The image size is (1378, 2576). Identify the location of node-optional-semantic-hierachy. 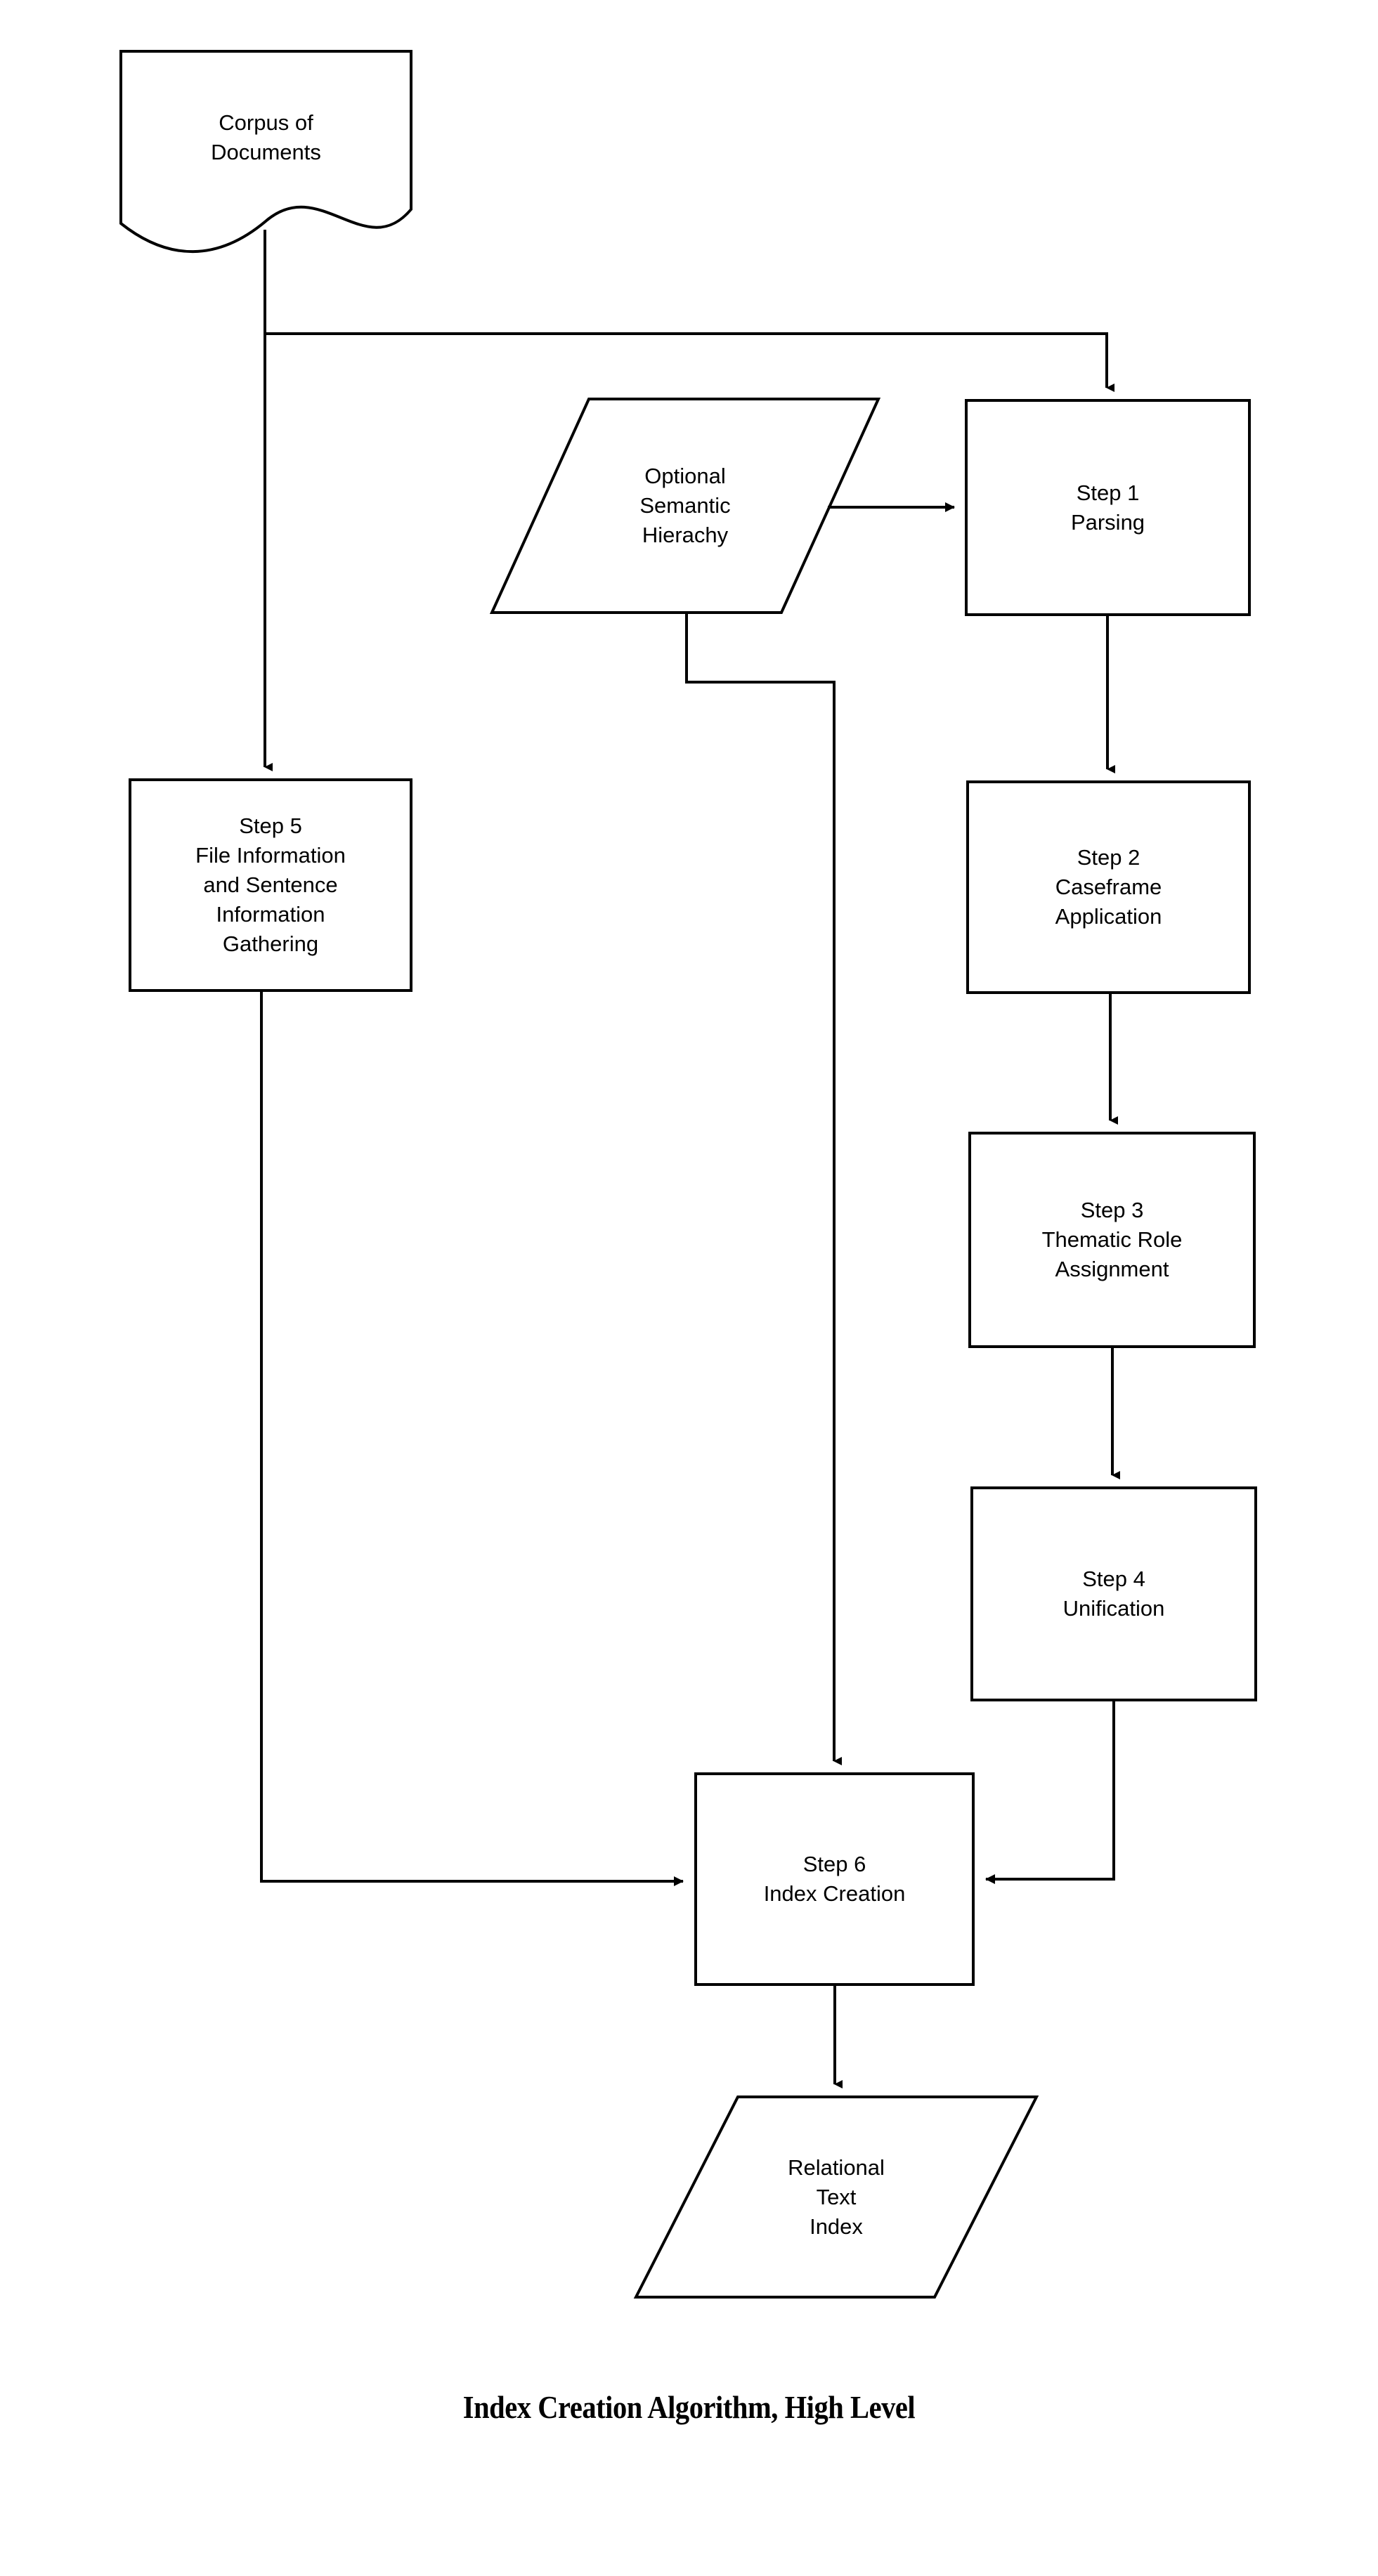
(685, 506).